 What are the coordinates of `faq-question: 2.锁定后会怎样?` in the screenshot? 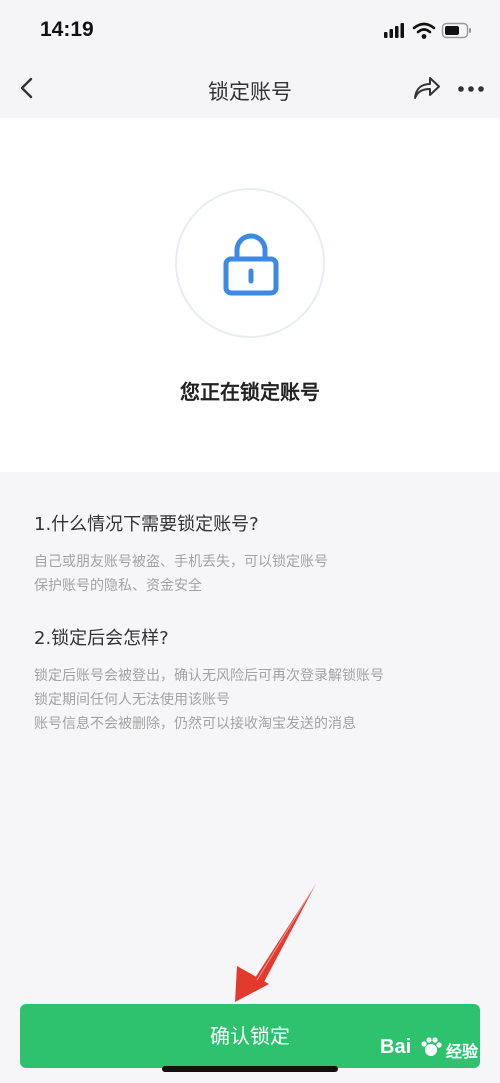 It's located at (101, 638).